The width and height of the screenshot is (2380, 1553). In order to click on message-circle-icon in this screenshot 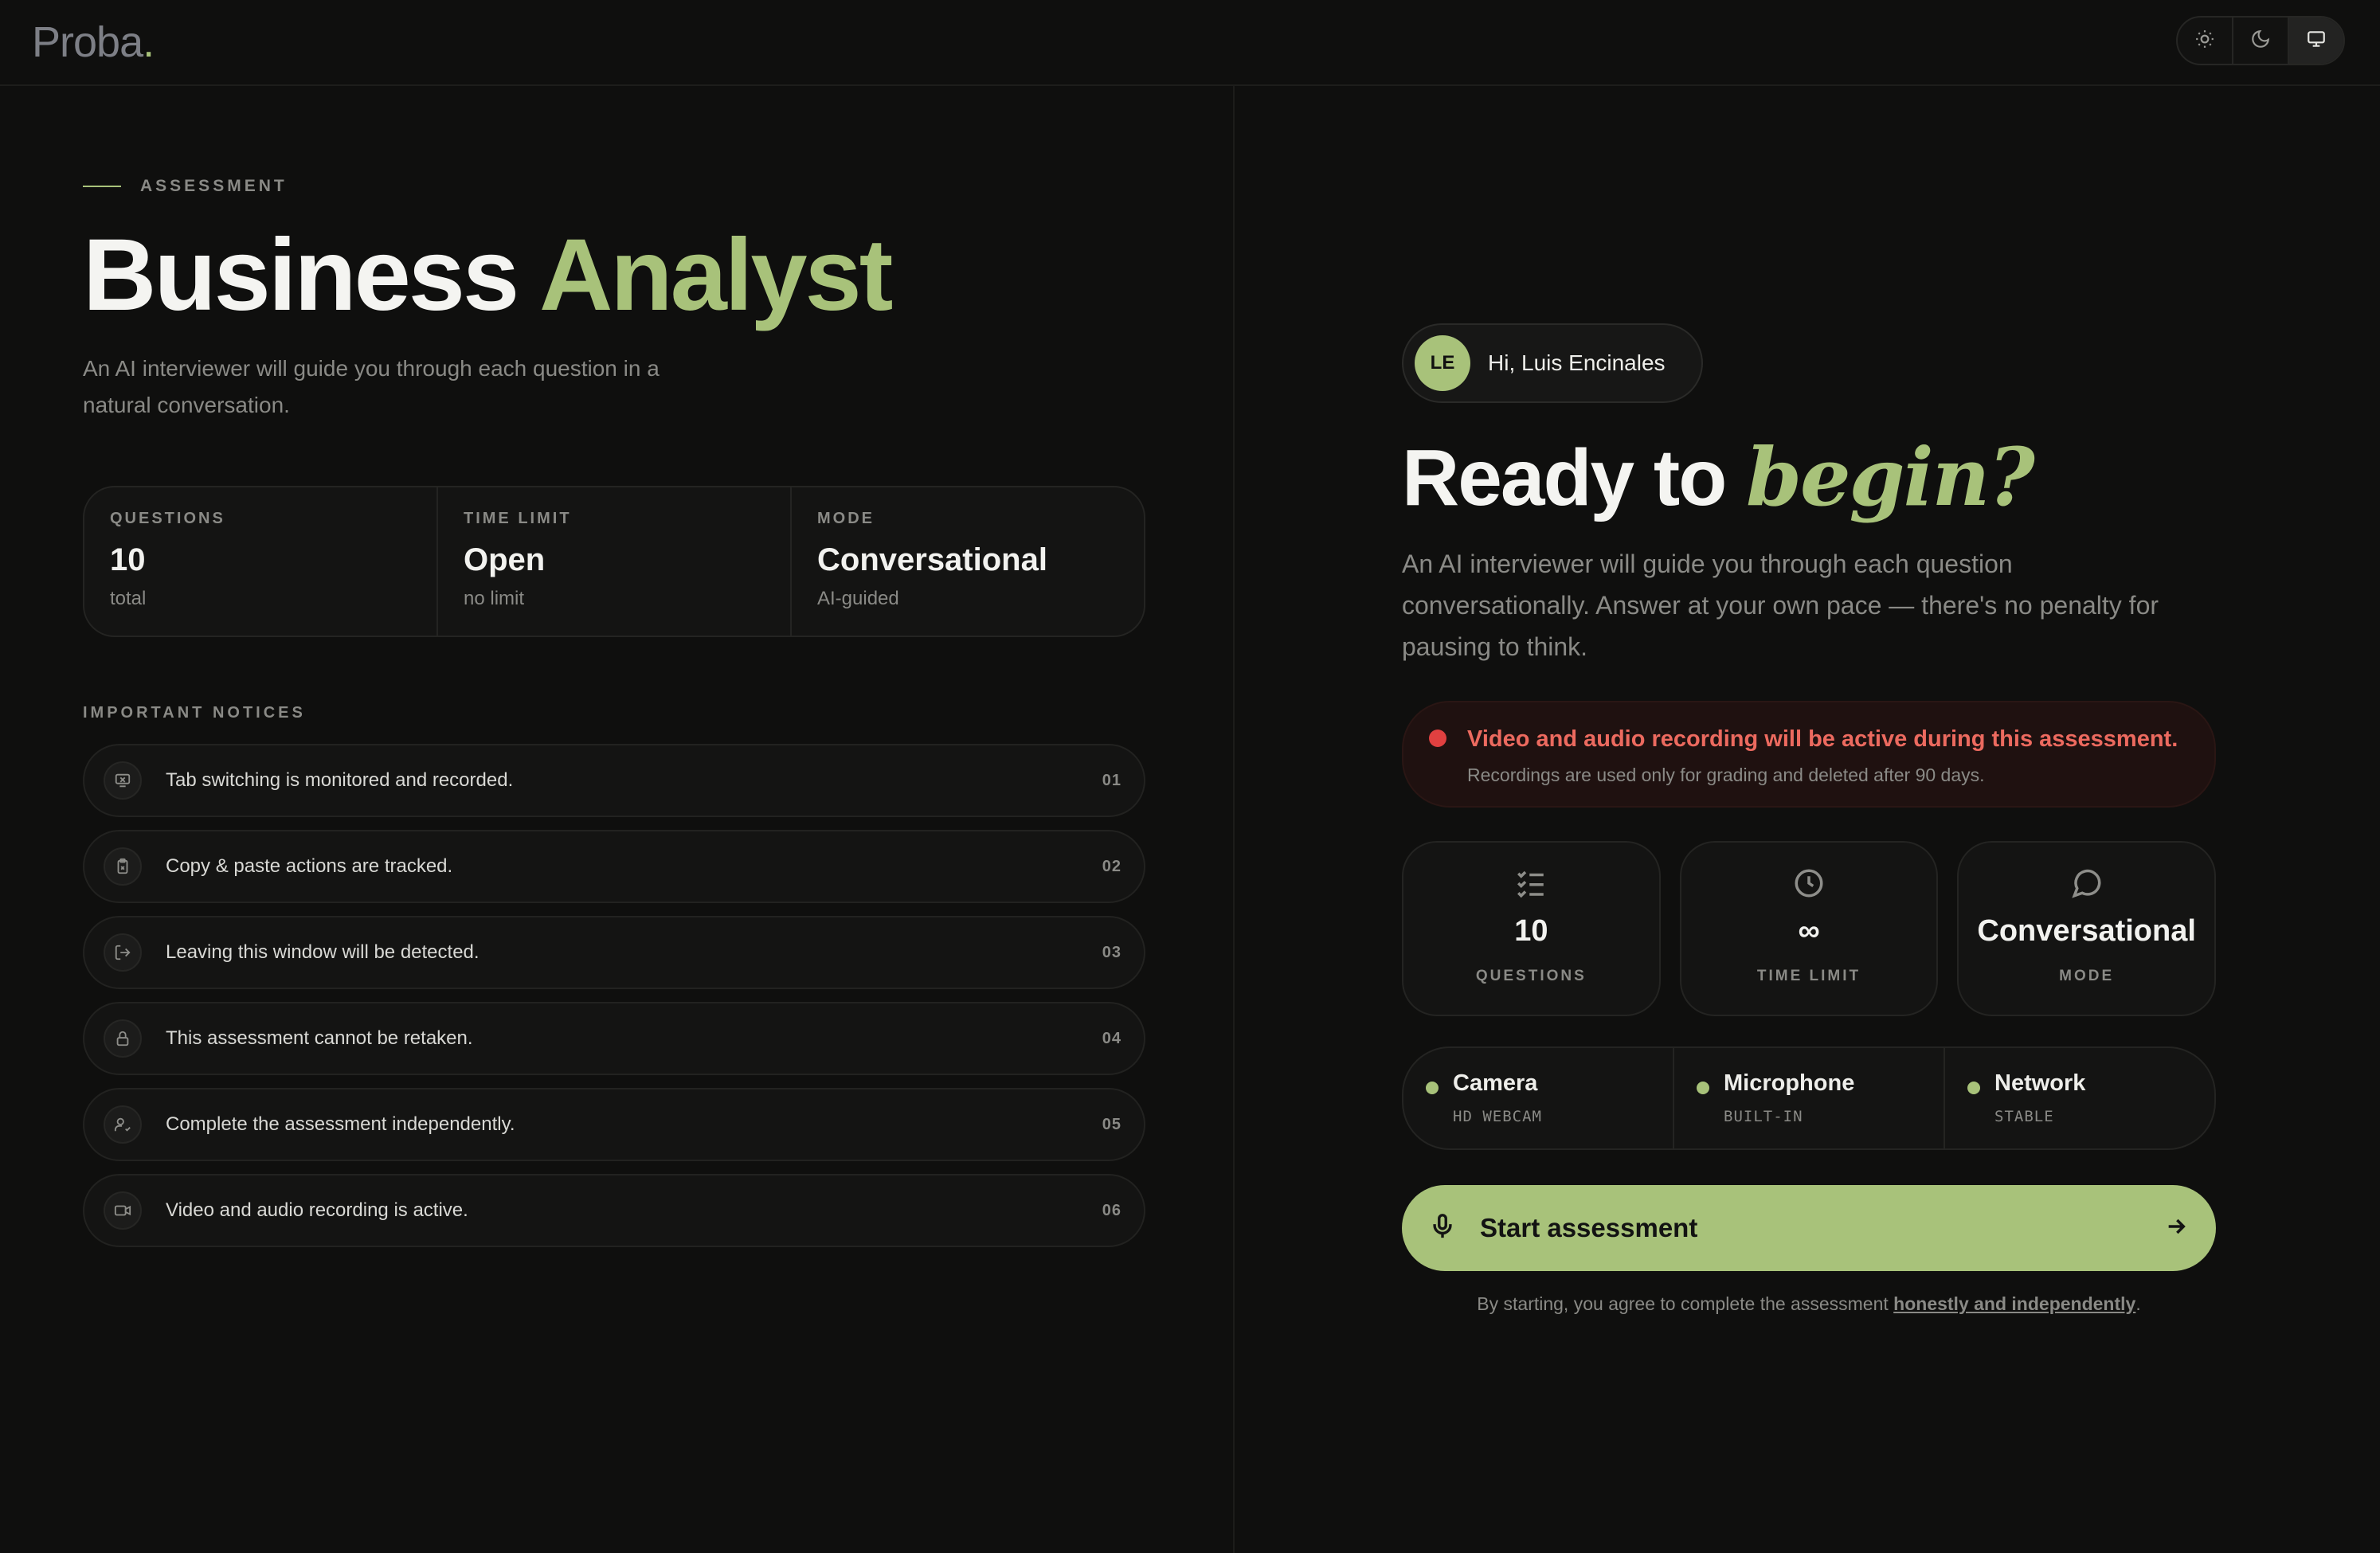, I will do `click(2087, 883)`.